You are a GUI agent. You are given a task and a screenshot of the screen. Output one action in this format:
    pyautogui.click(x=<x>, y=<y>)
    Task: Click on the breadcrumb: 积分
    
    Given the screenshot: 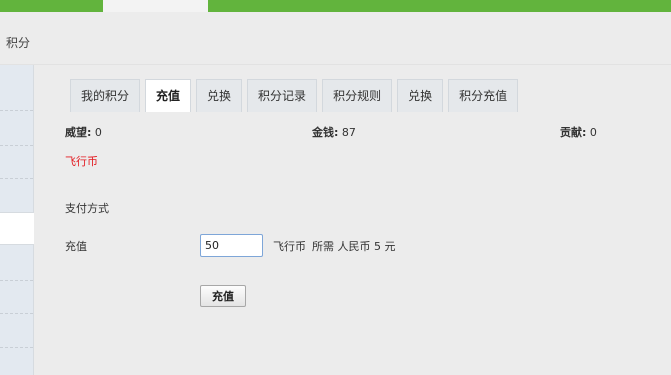 What is the action you would take?
    pyautogui.click(x=18, y=43)
    